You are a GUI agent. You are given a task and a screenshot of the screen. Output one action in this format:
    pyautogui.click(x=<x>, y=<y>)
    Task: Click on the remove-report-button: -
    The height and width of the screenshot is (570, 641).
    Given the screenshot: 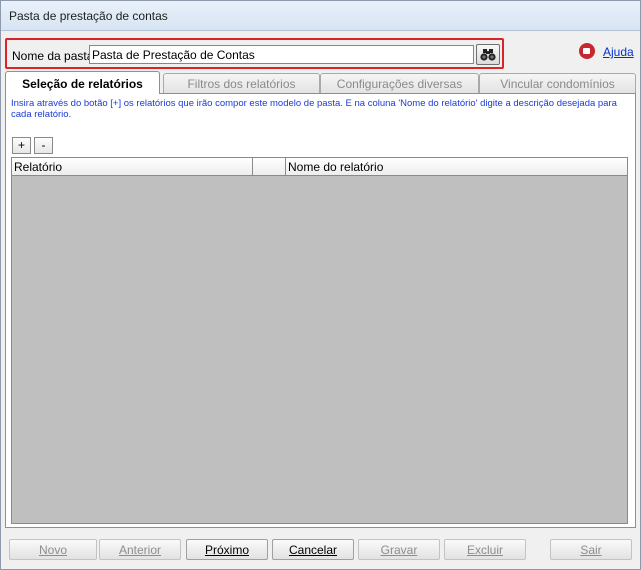 What is the action you would take?
    pyautogui.click(x=43, y=145)
    